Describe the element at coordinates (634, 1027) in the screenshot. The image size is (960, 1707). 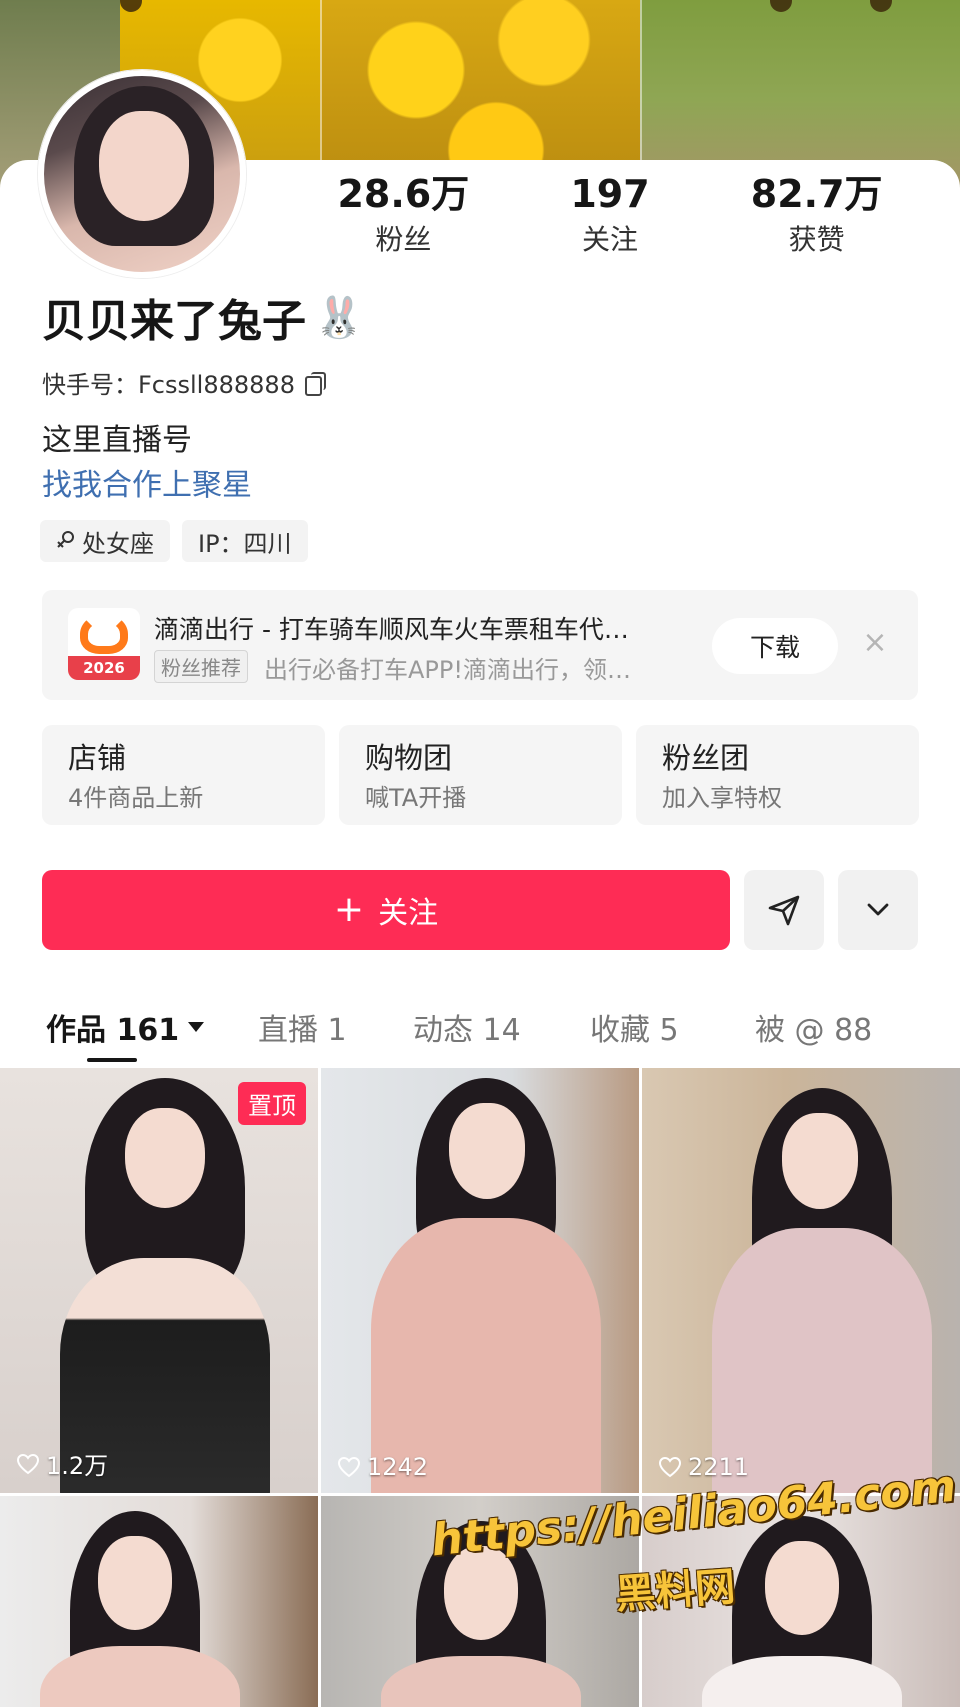
I see `tab-favorites: 收藏 5` at that location.